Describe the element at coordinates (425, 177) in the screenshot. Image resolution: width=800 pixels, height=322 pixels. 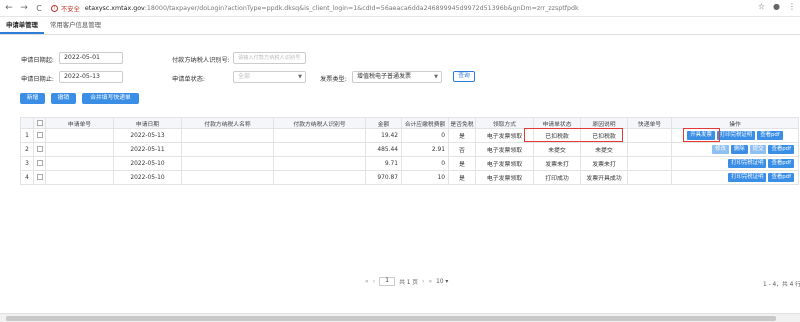
I see `cell-tax: 10` at that location.